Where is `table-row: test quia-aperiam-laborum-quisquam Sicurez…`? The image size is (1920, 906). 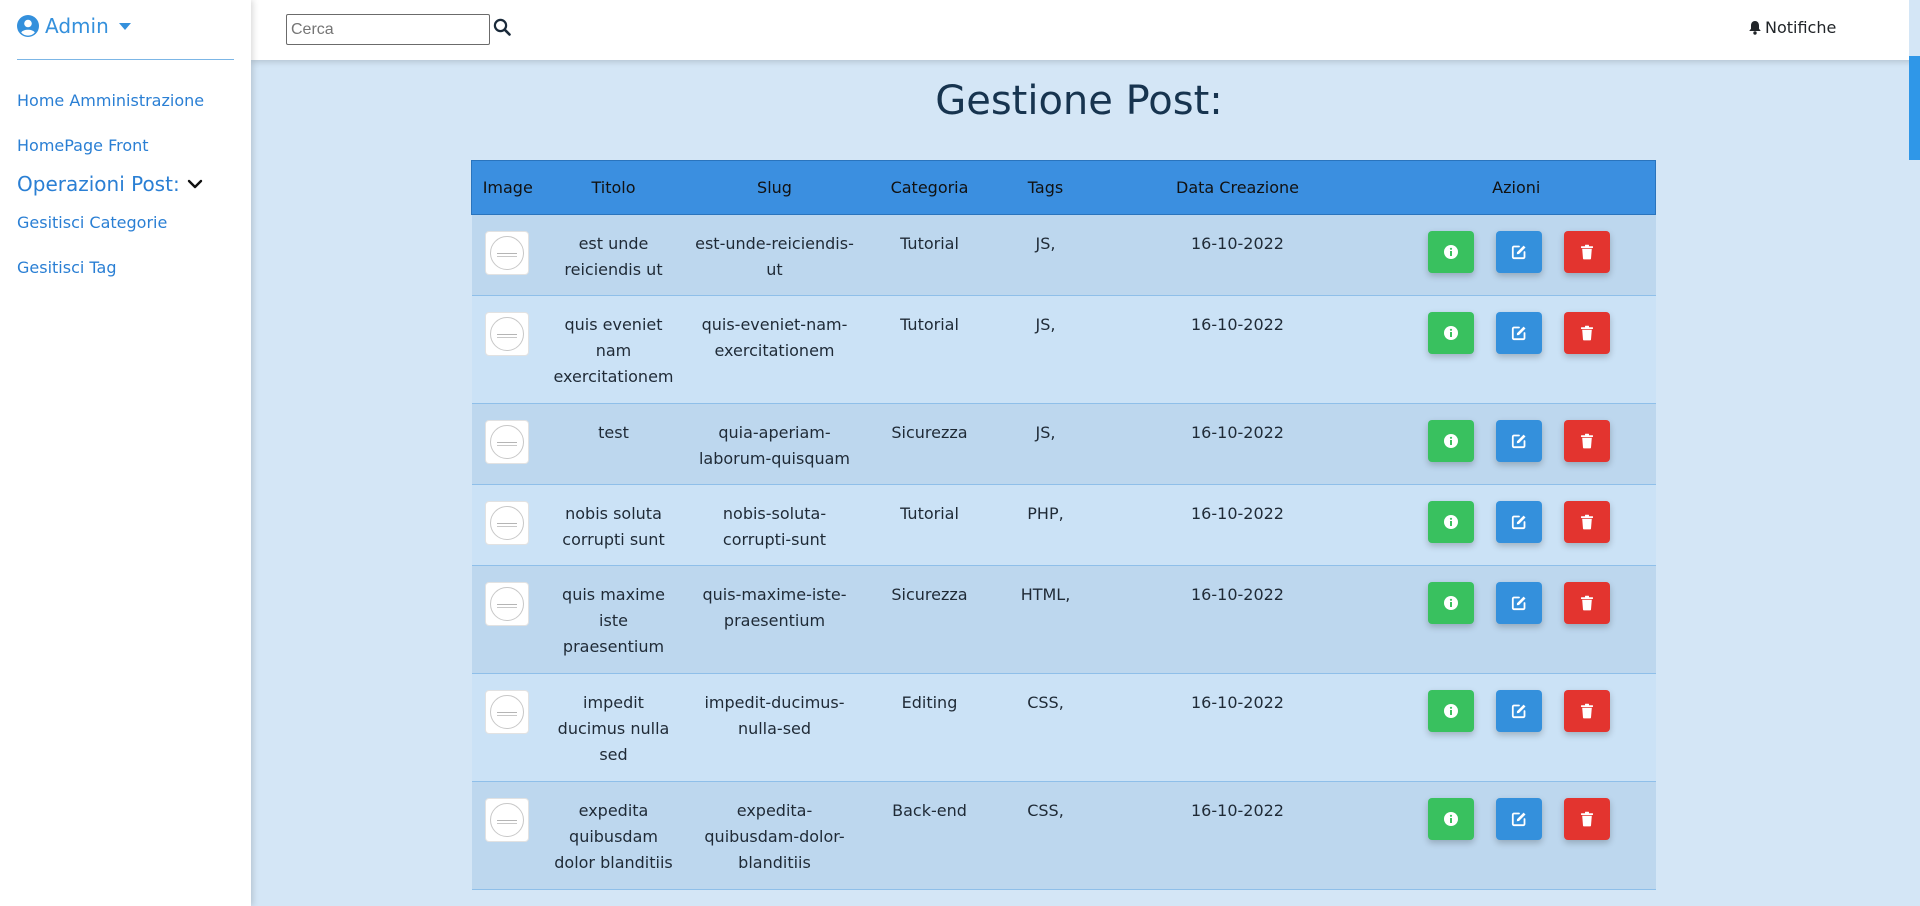
table-row: test quia-aperiam-laborum-quisquam Sicurez… is located at coordinates (1063, 444).